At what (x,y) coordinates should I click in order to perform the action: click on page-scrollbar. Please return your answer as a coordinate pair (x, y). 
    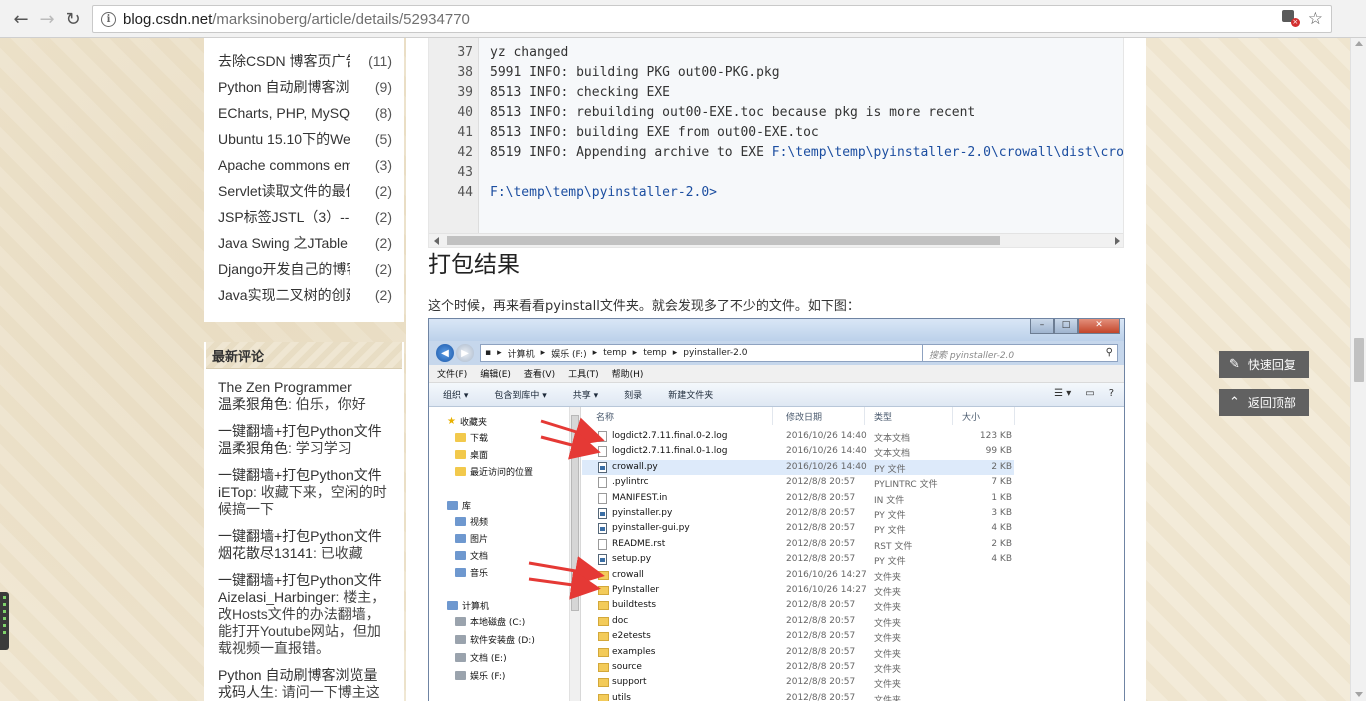
    Looking at the image, I should click on (1358, 369).